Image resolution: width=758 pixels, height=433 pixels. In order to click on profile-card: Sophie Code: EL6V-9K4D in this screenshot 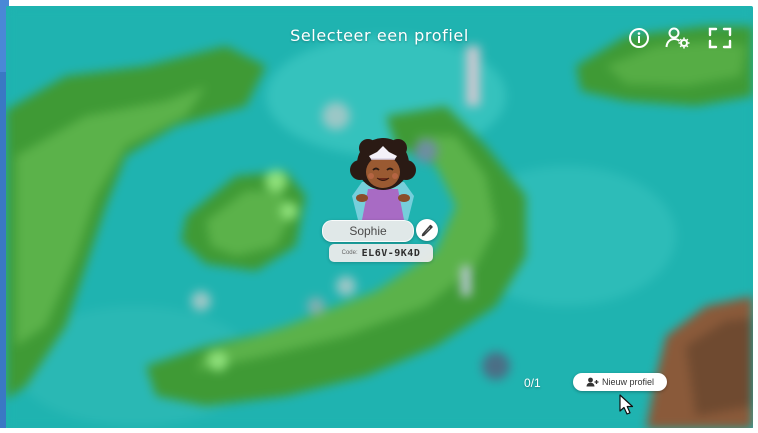, I will do `click(381, 201)`.